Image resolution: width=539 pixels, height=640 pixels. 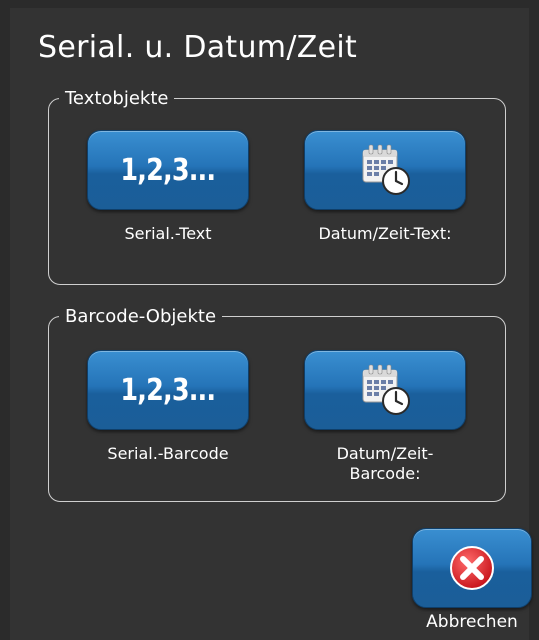 I want to click on close-icon, so click(x=472, y=568).